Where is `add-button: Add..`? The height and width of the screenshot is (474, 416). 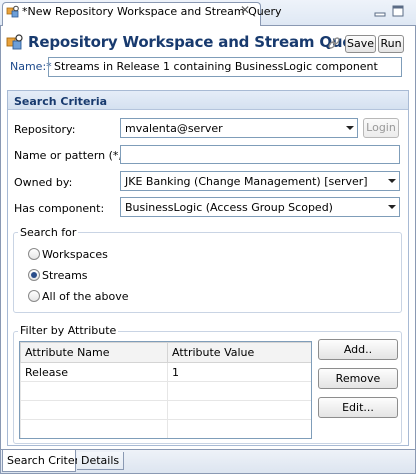 add-button: Add.. is located at coordinates (358, 349).